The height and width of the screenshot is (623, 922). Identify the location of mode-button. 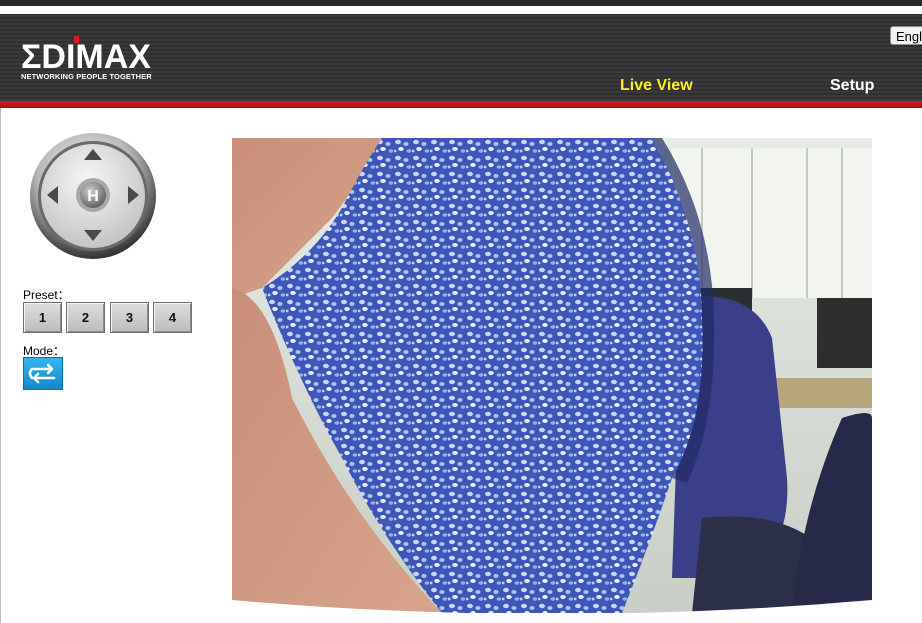
(43, 373).